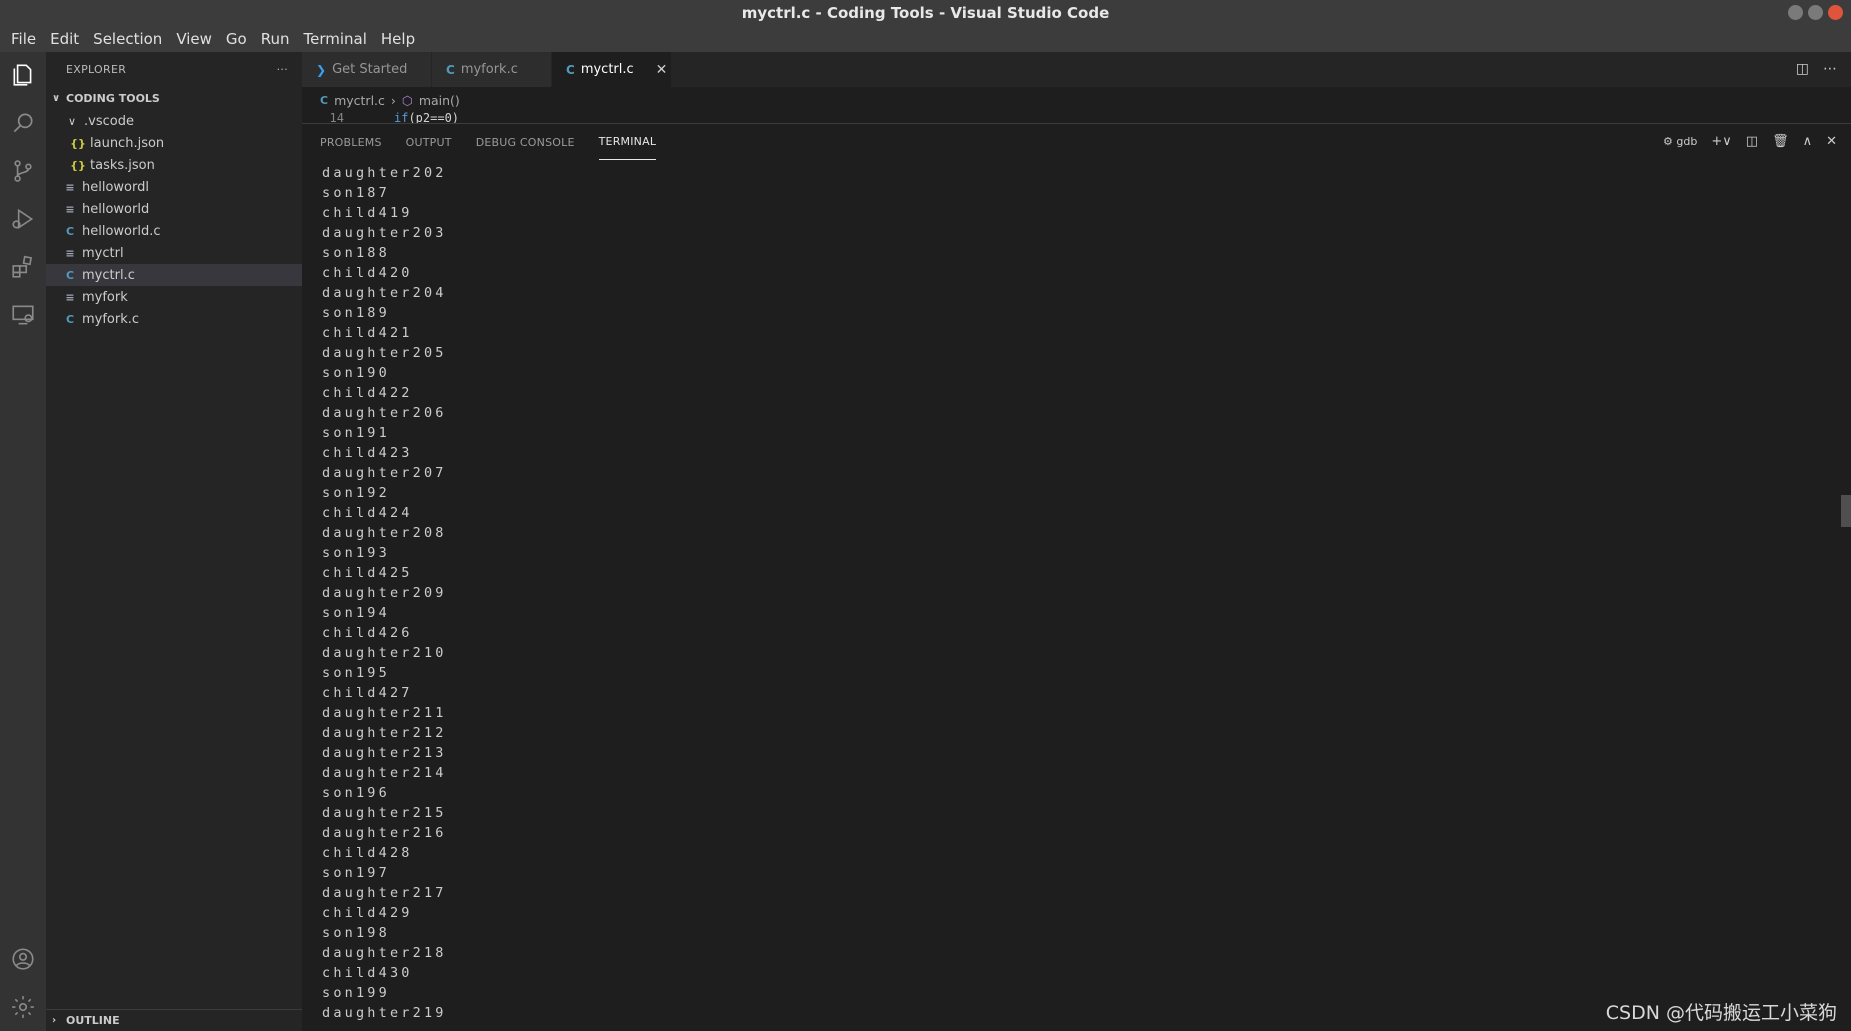  What do you see at coordinates (174, 319) in the screenshot?
I see `tree-item-myfork-c: C myfork.c` at bounding box center [174, 319].